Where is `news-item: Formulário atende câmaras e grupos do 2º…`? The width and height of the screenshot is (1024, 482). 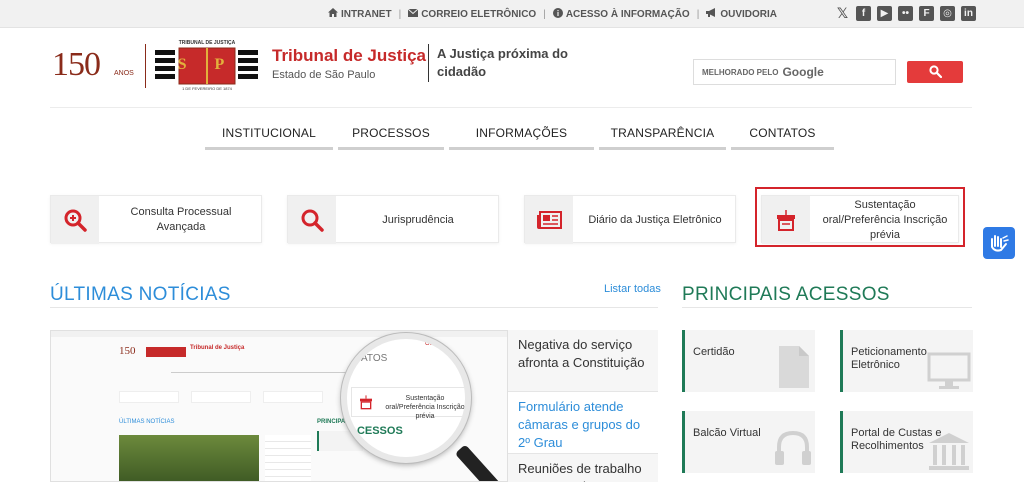 news-item: Formulário atende câmaras e grupos do 2º… is located at coordinates (583, 423).